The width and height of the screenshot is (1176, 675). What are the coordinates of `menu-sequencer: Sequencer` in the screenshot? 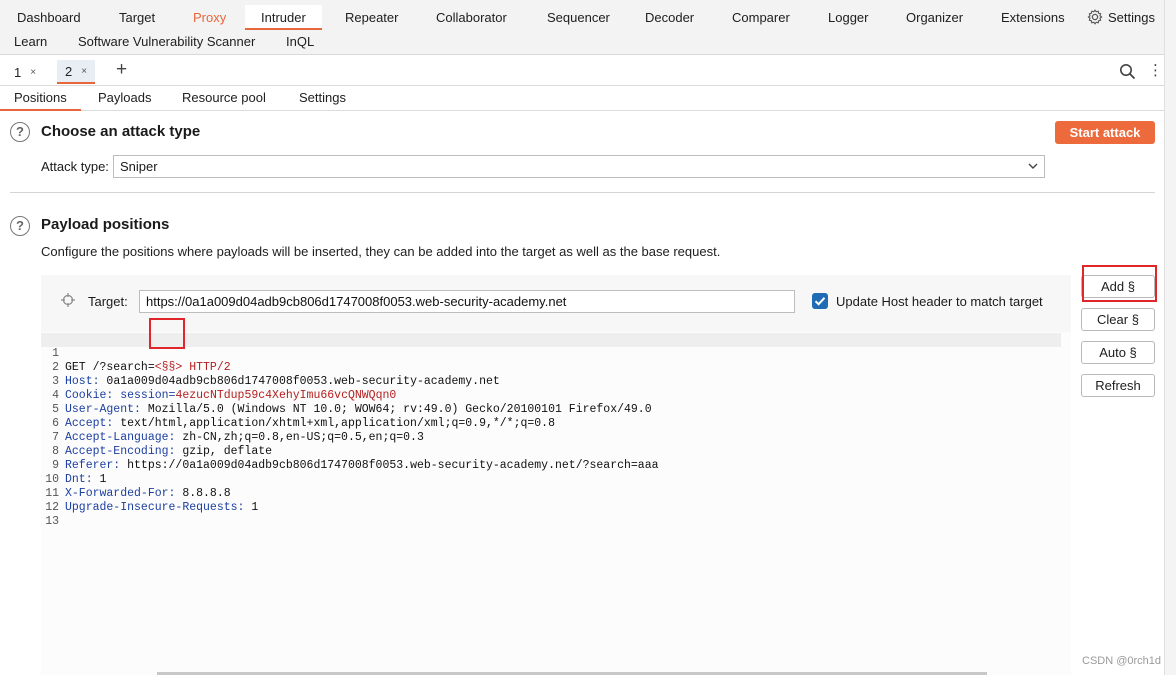 It's located at (578, 17).